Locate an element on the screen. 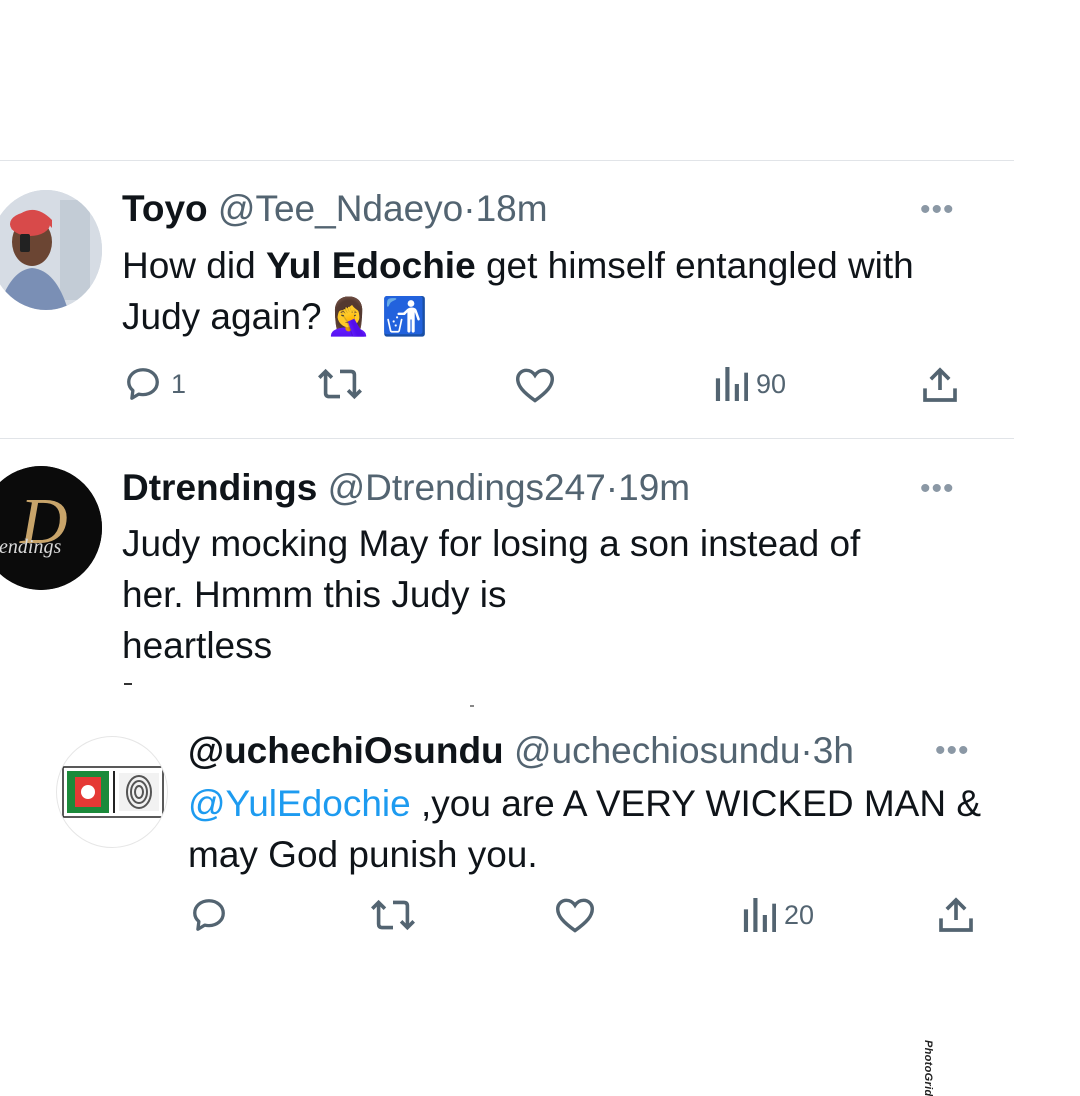  user-handle: @uchechiosundu is located at coordinates (657, 750).